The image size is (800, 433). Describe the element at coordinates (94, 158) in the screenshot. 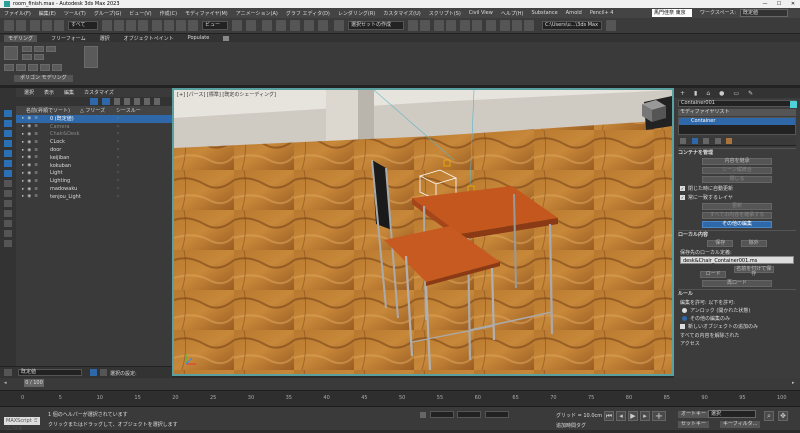

I see `layer-row: ▸ ◉ ≡ keijiban ⚬` at that location.